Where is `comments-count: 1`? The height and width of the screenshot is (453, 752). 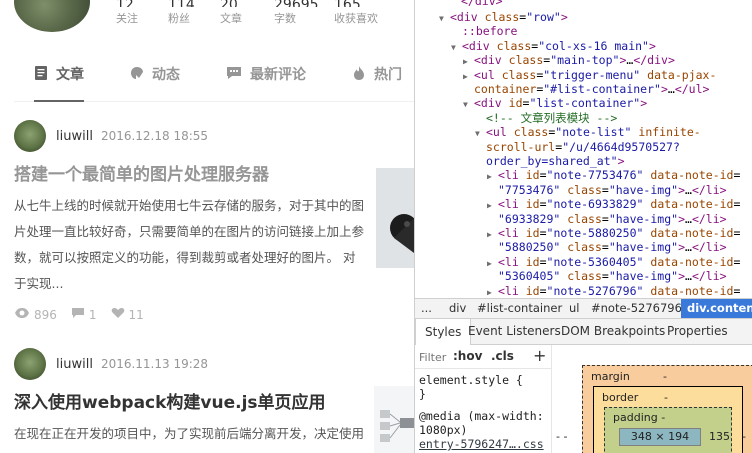 comments-count: 1 is located at coordinates (84, 314).